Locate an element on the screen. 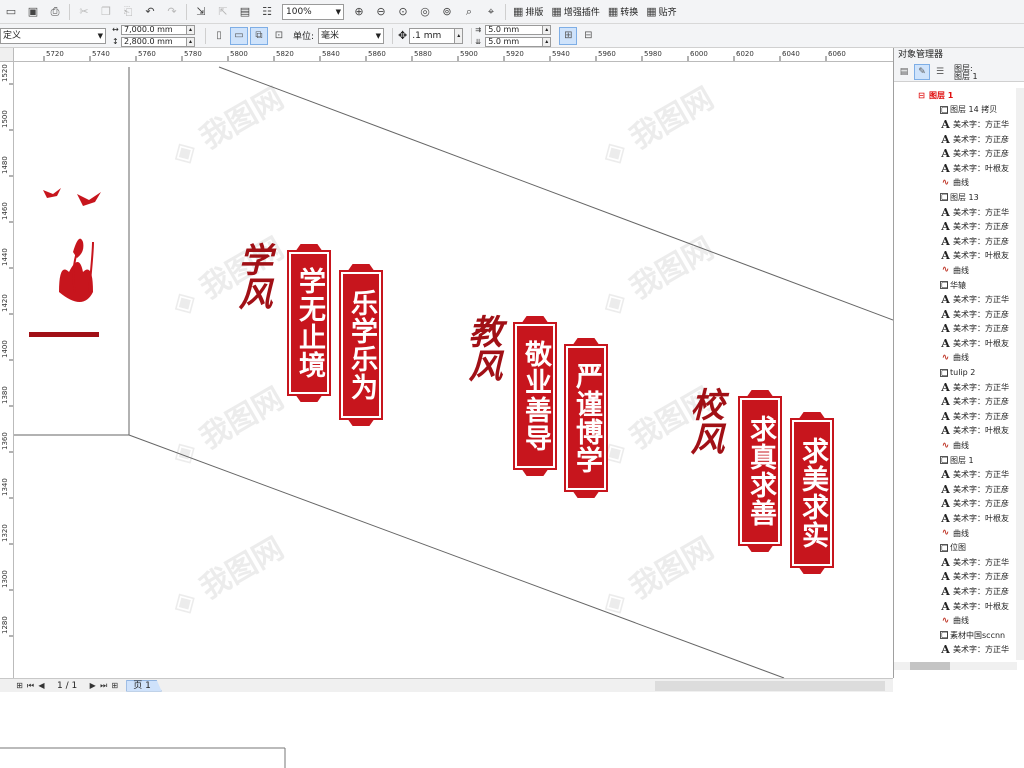 The image size is (1024, 768). slogan-banner: 敬业善导 is located at coordinates (535, 396).